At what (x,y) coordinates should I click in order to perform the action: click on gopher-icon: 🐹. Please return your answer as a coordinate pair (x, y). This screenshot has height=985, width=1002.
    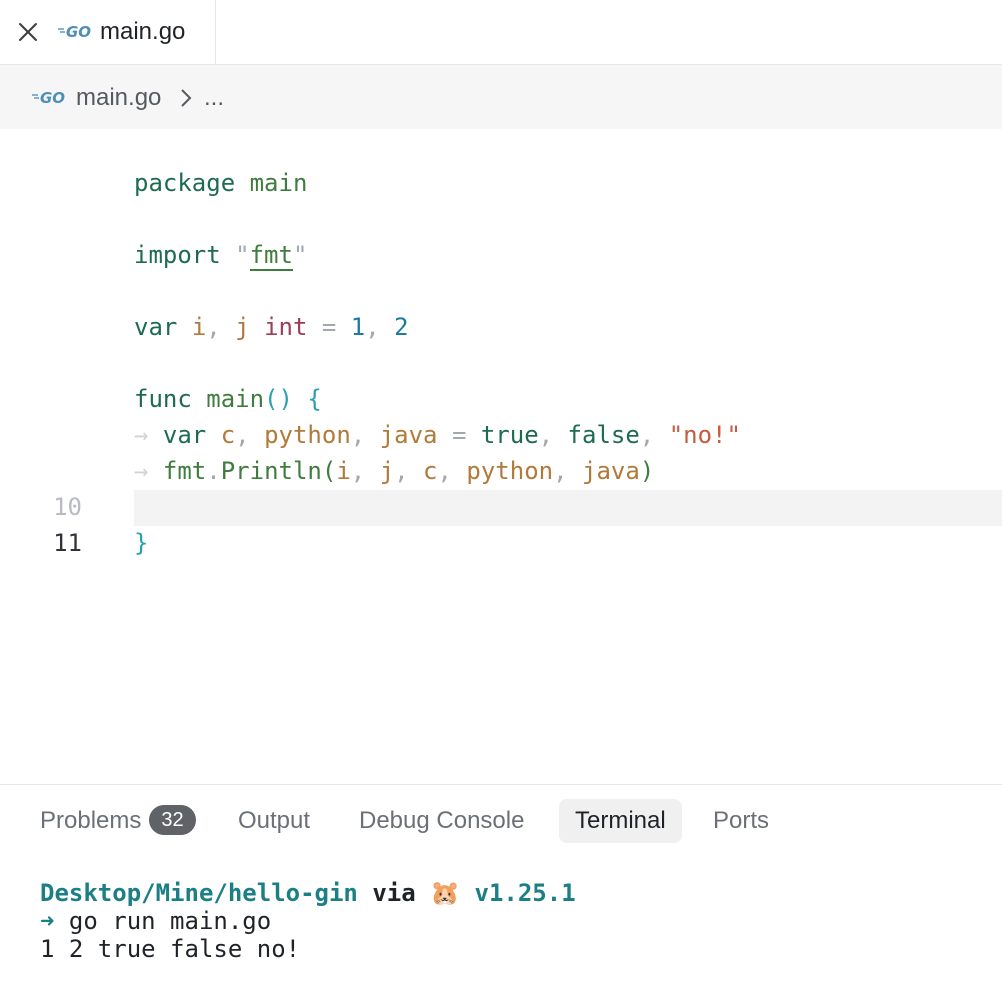
    Looking at the image, I should click on (445, 893).